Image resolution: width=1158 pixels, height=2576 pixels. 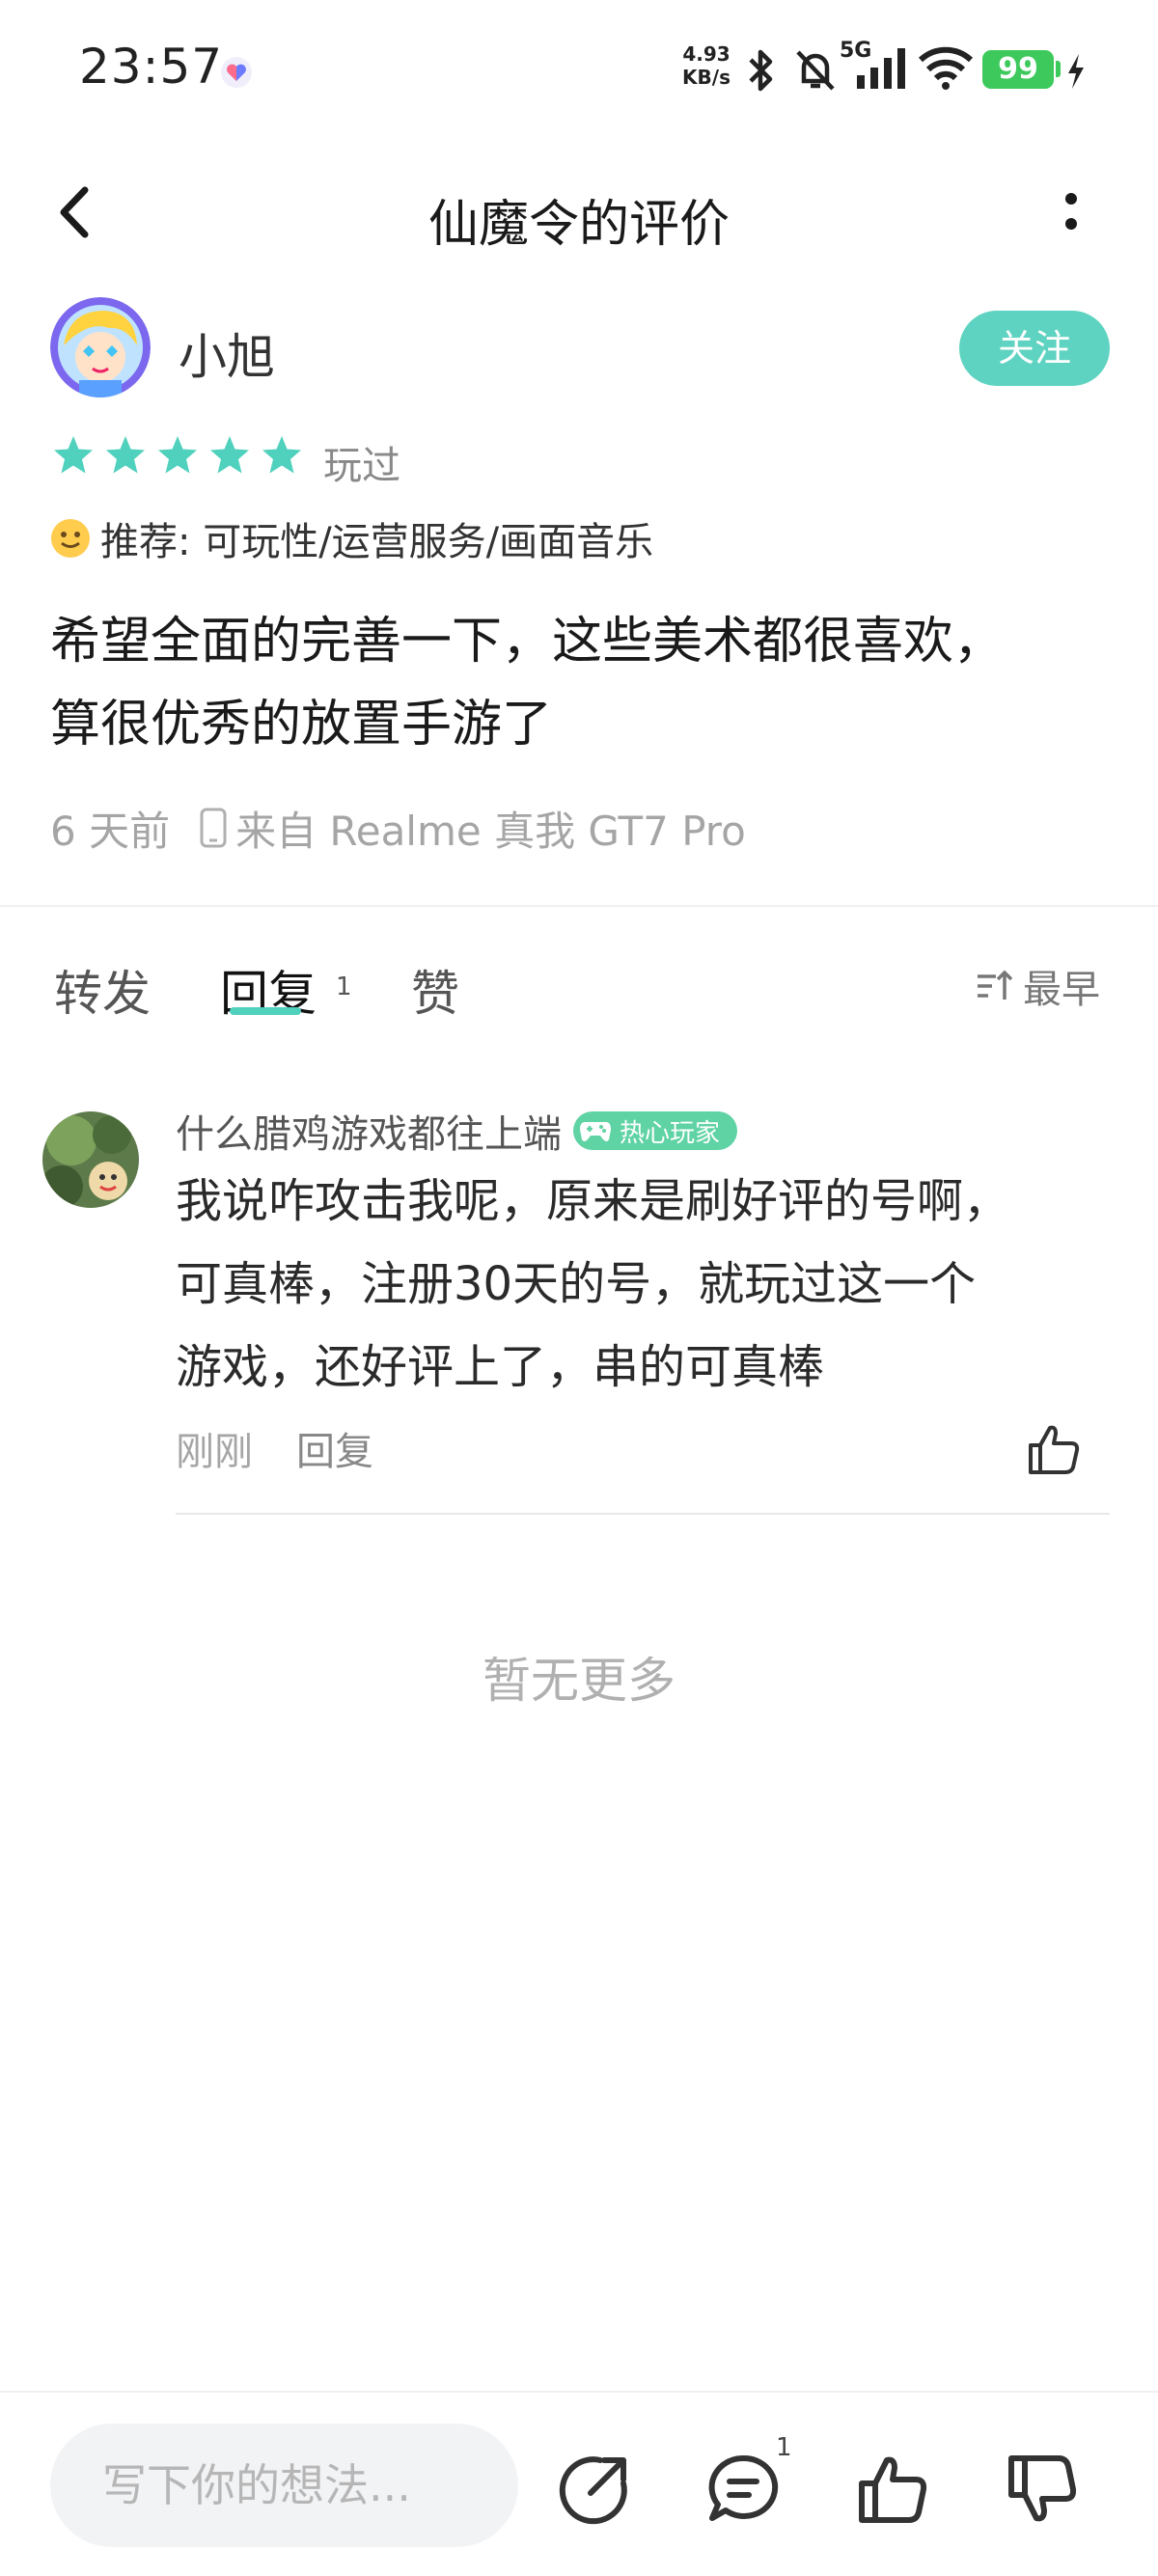 What do you see at coordinates (881, 68) in the screenshot?
I see `signal-icon` at bounding box center [881, 68].